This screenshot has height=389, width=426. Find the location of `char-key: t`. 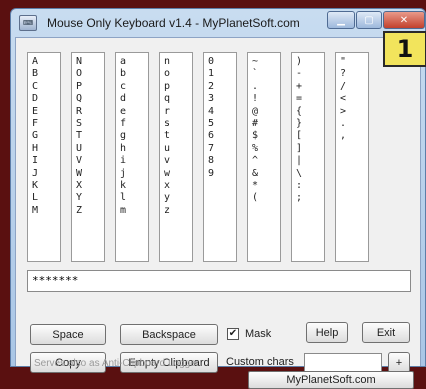

char-key: t is located at coordinates (178, 136).